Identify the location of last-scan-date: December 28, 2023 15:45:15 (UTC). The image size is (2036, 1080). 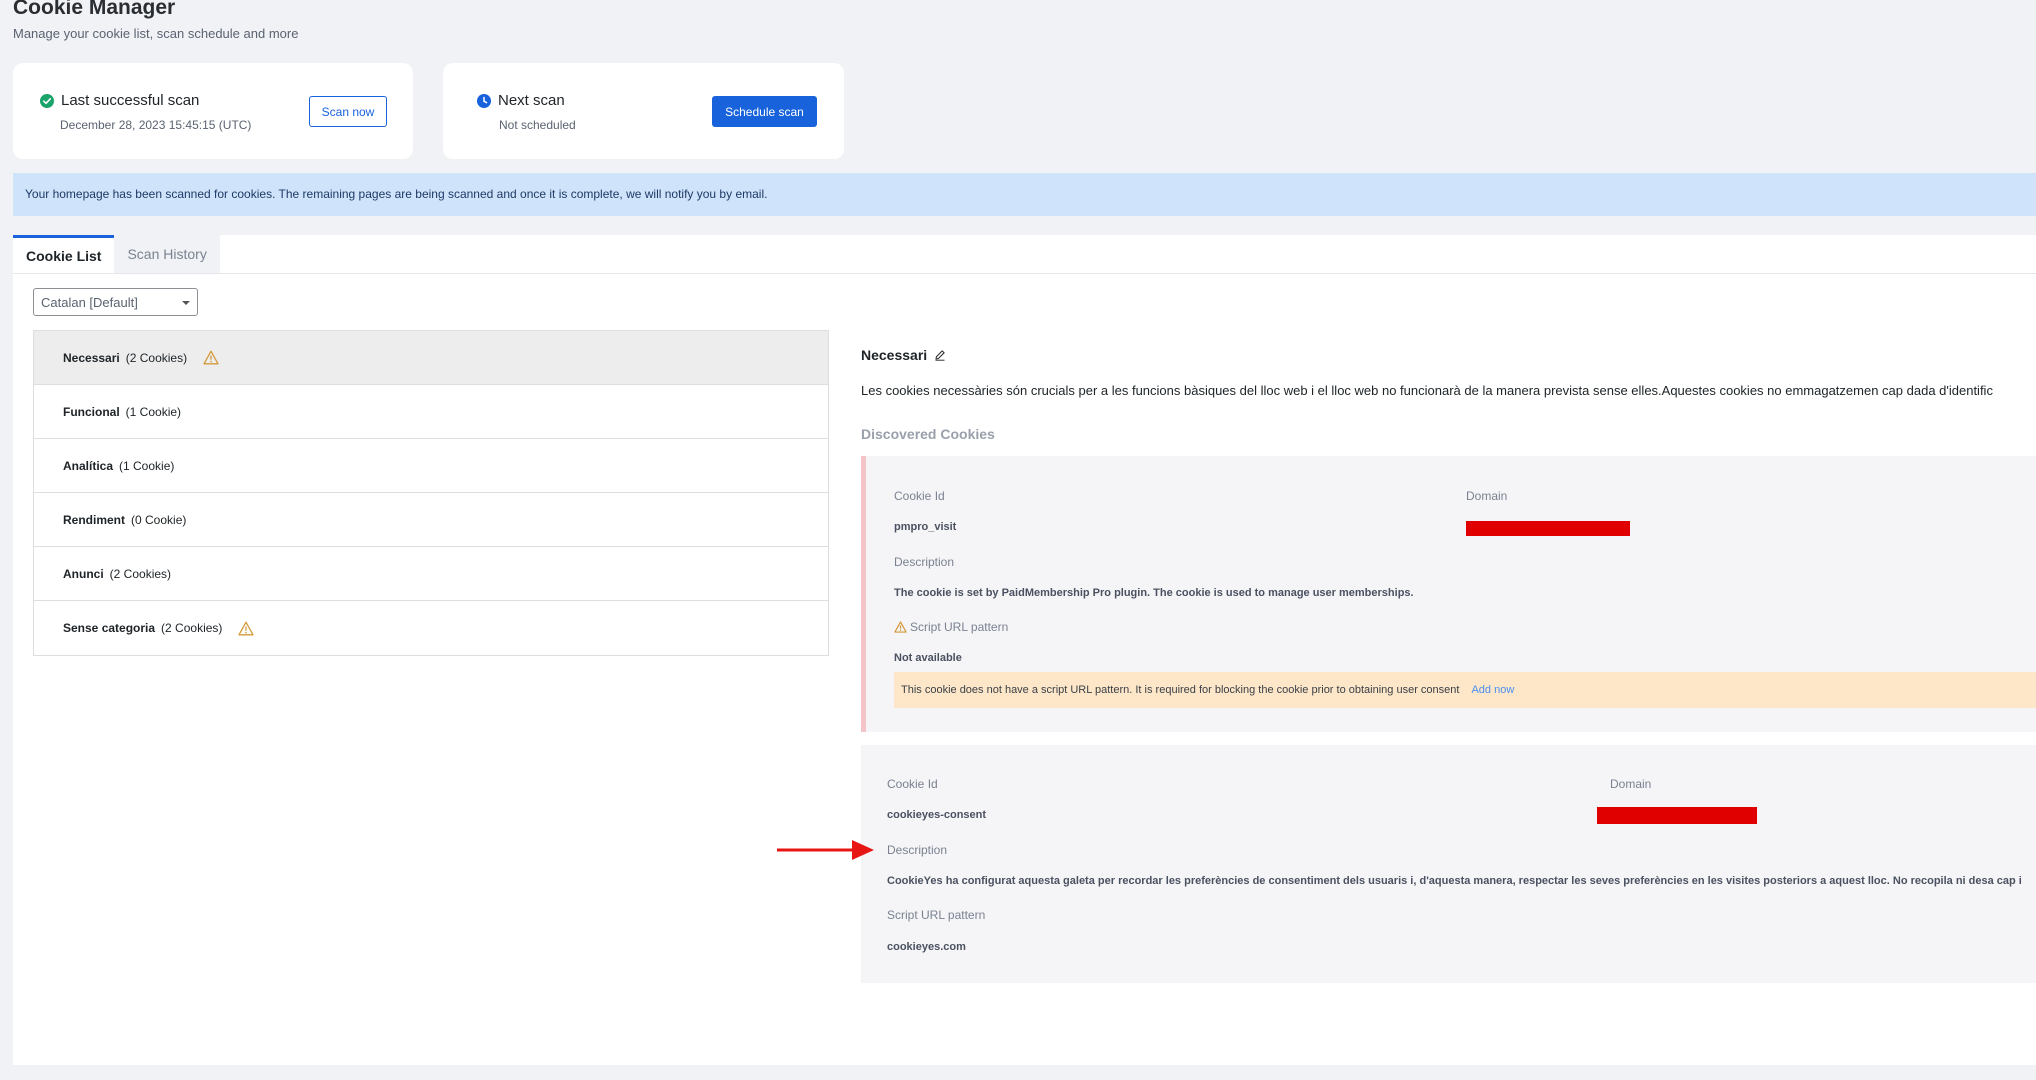
(156, 125).